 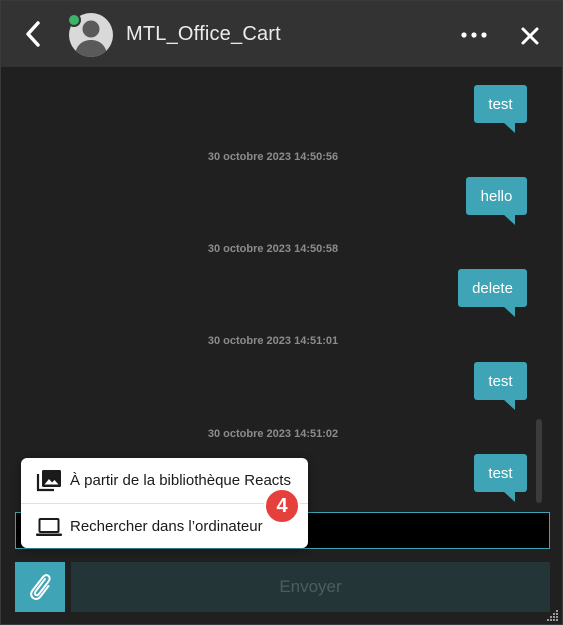 What do you see at coordinates (166, 526) in the screenshot?
I see `menu-item-label: Rechercher dans l’ordinateur` at bounding box center [166, 526].